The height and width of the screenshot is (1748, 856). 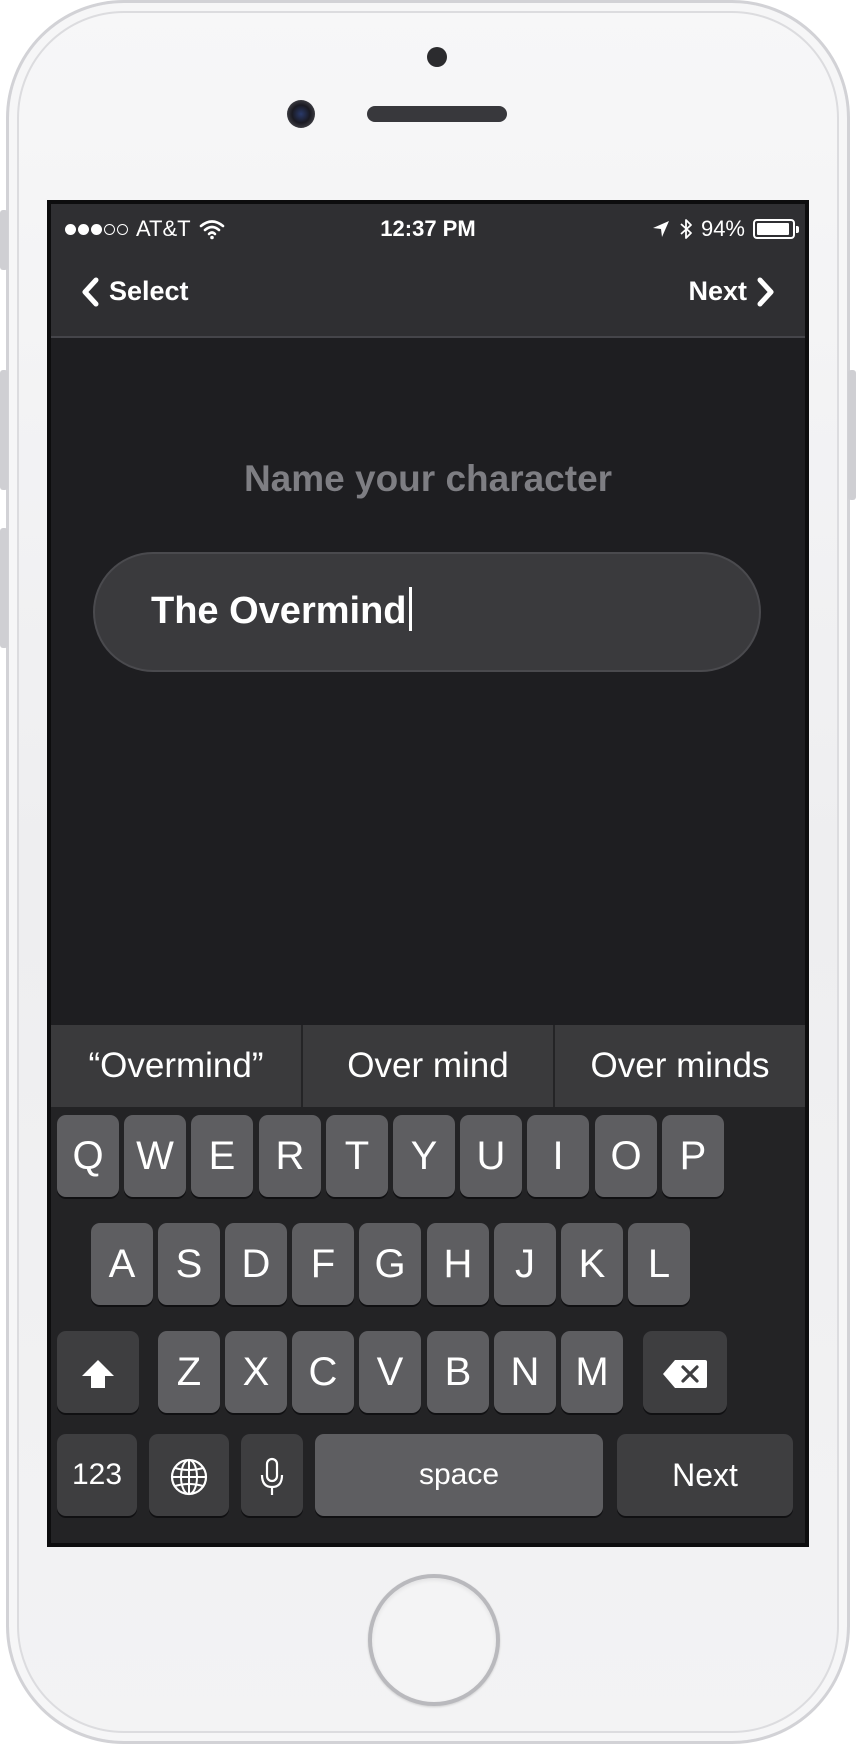 What do you see at coordinates (659, 1264) in the screenshot?
I see `key-l: L` at bounding box center [659, 1264].